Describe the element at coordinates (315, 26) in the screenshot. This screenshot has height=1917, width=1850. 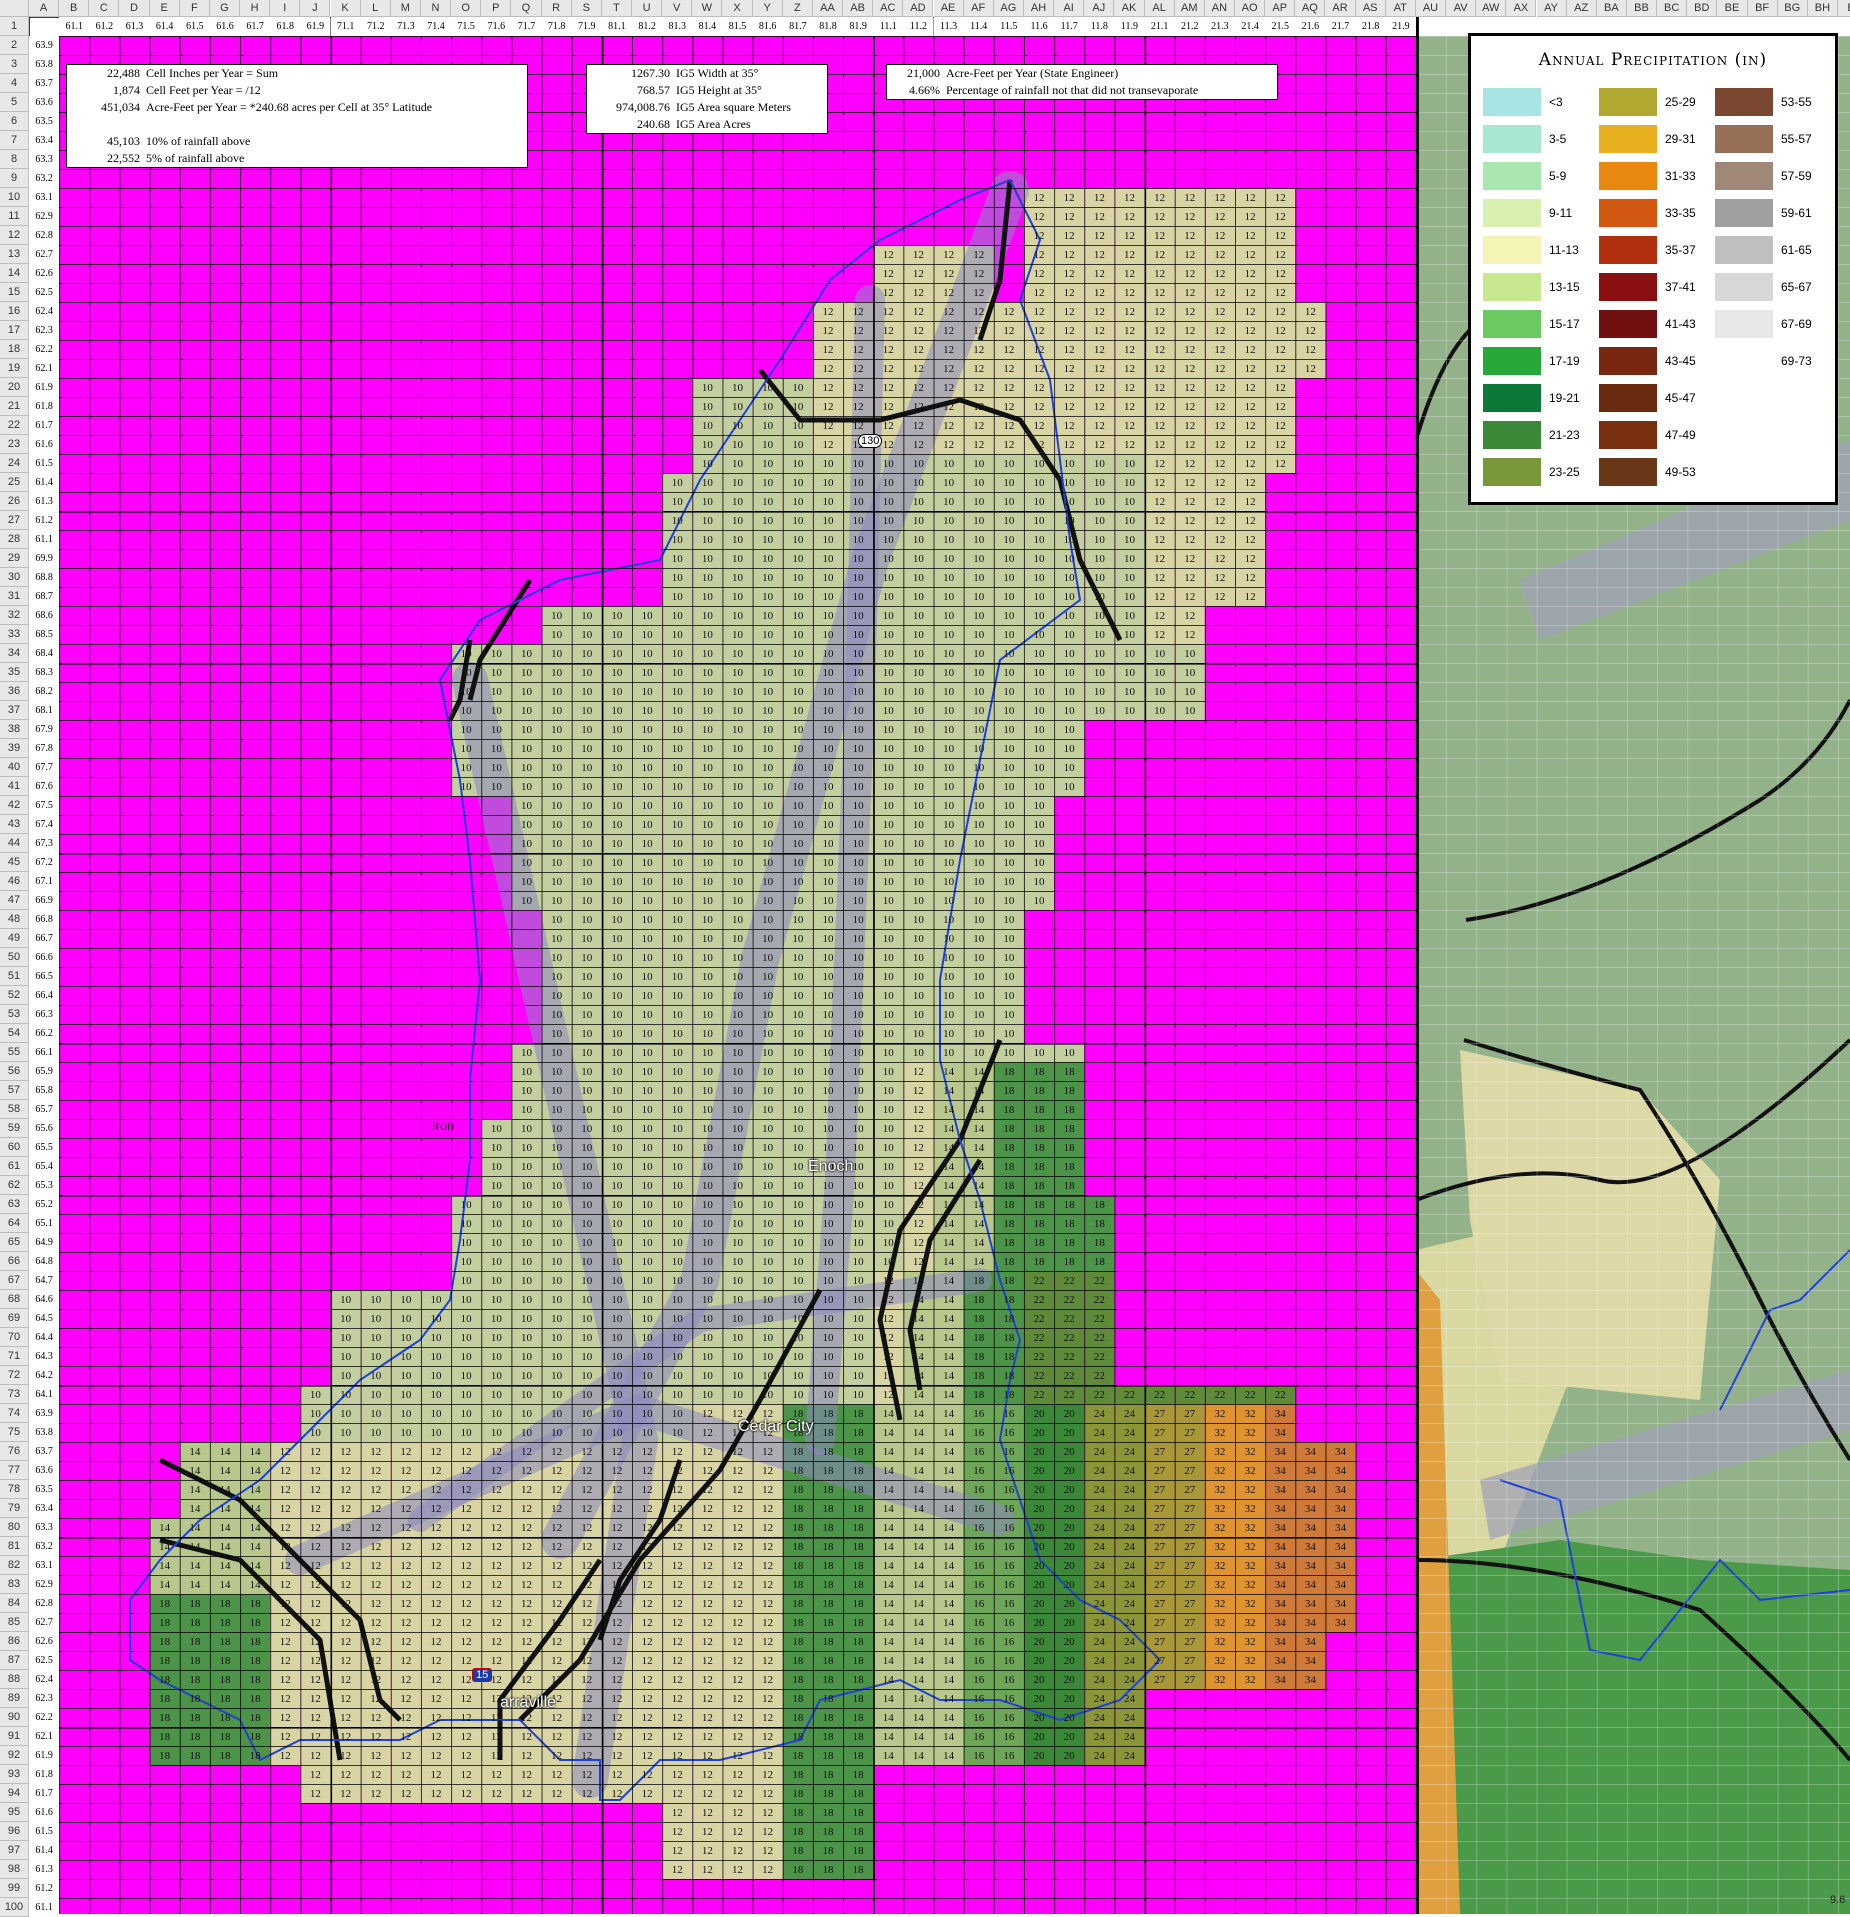
I see `row1-code: 61.9` at that location.